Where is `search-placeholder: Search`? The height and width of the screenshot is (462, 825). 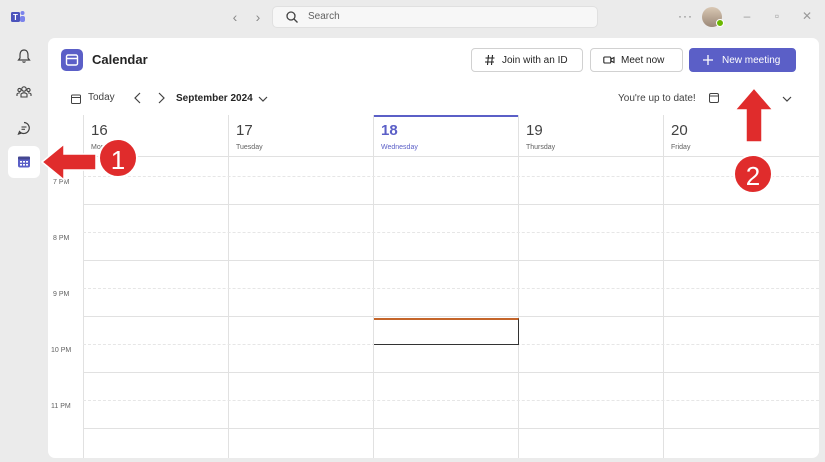
search-placeholder: Search is located at coordinates (324, 16).